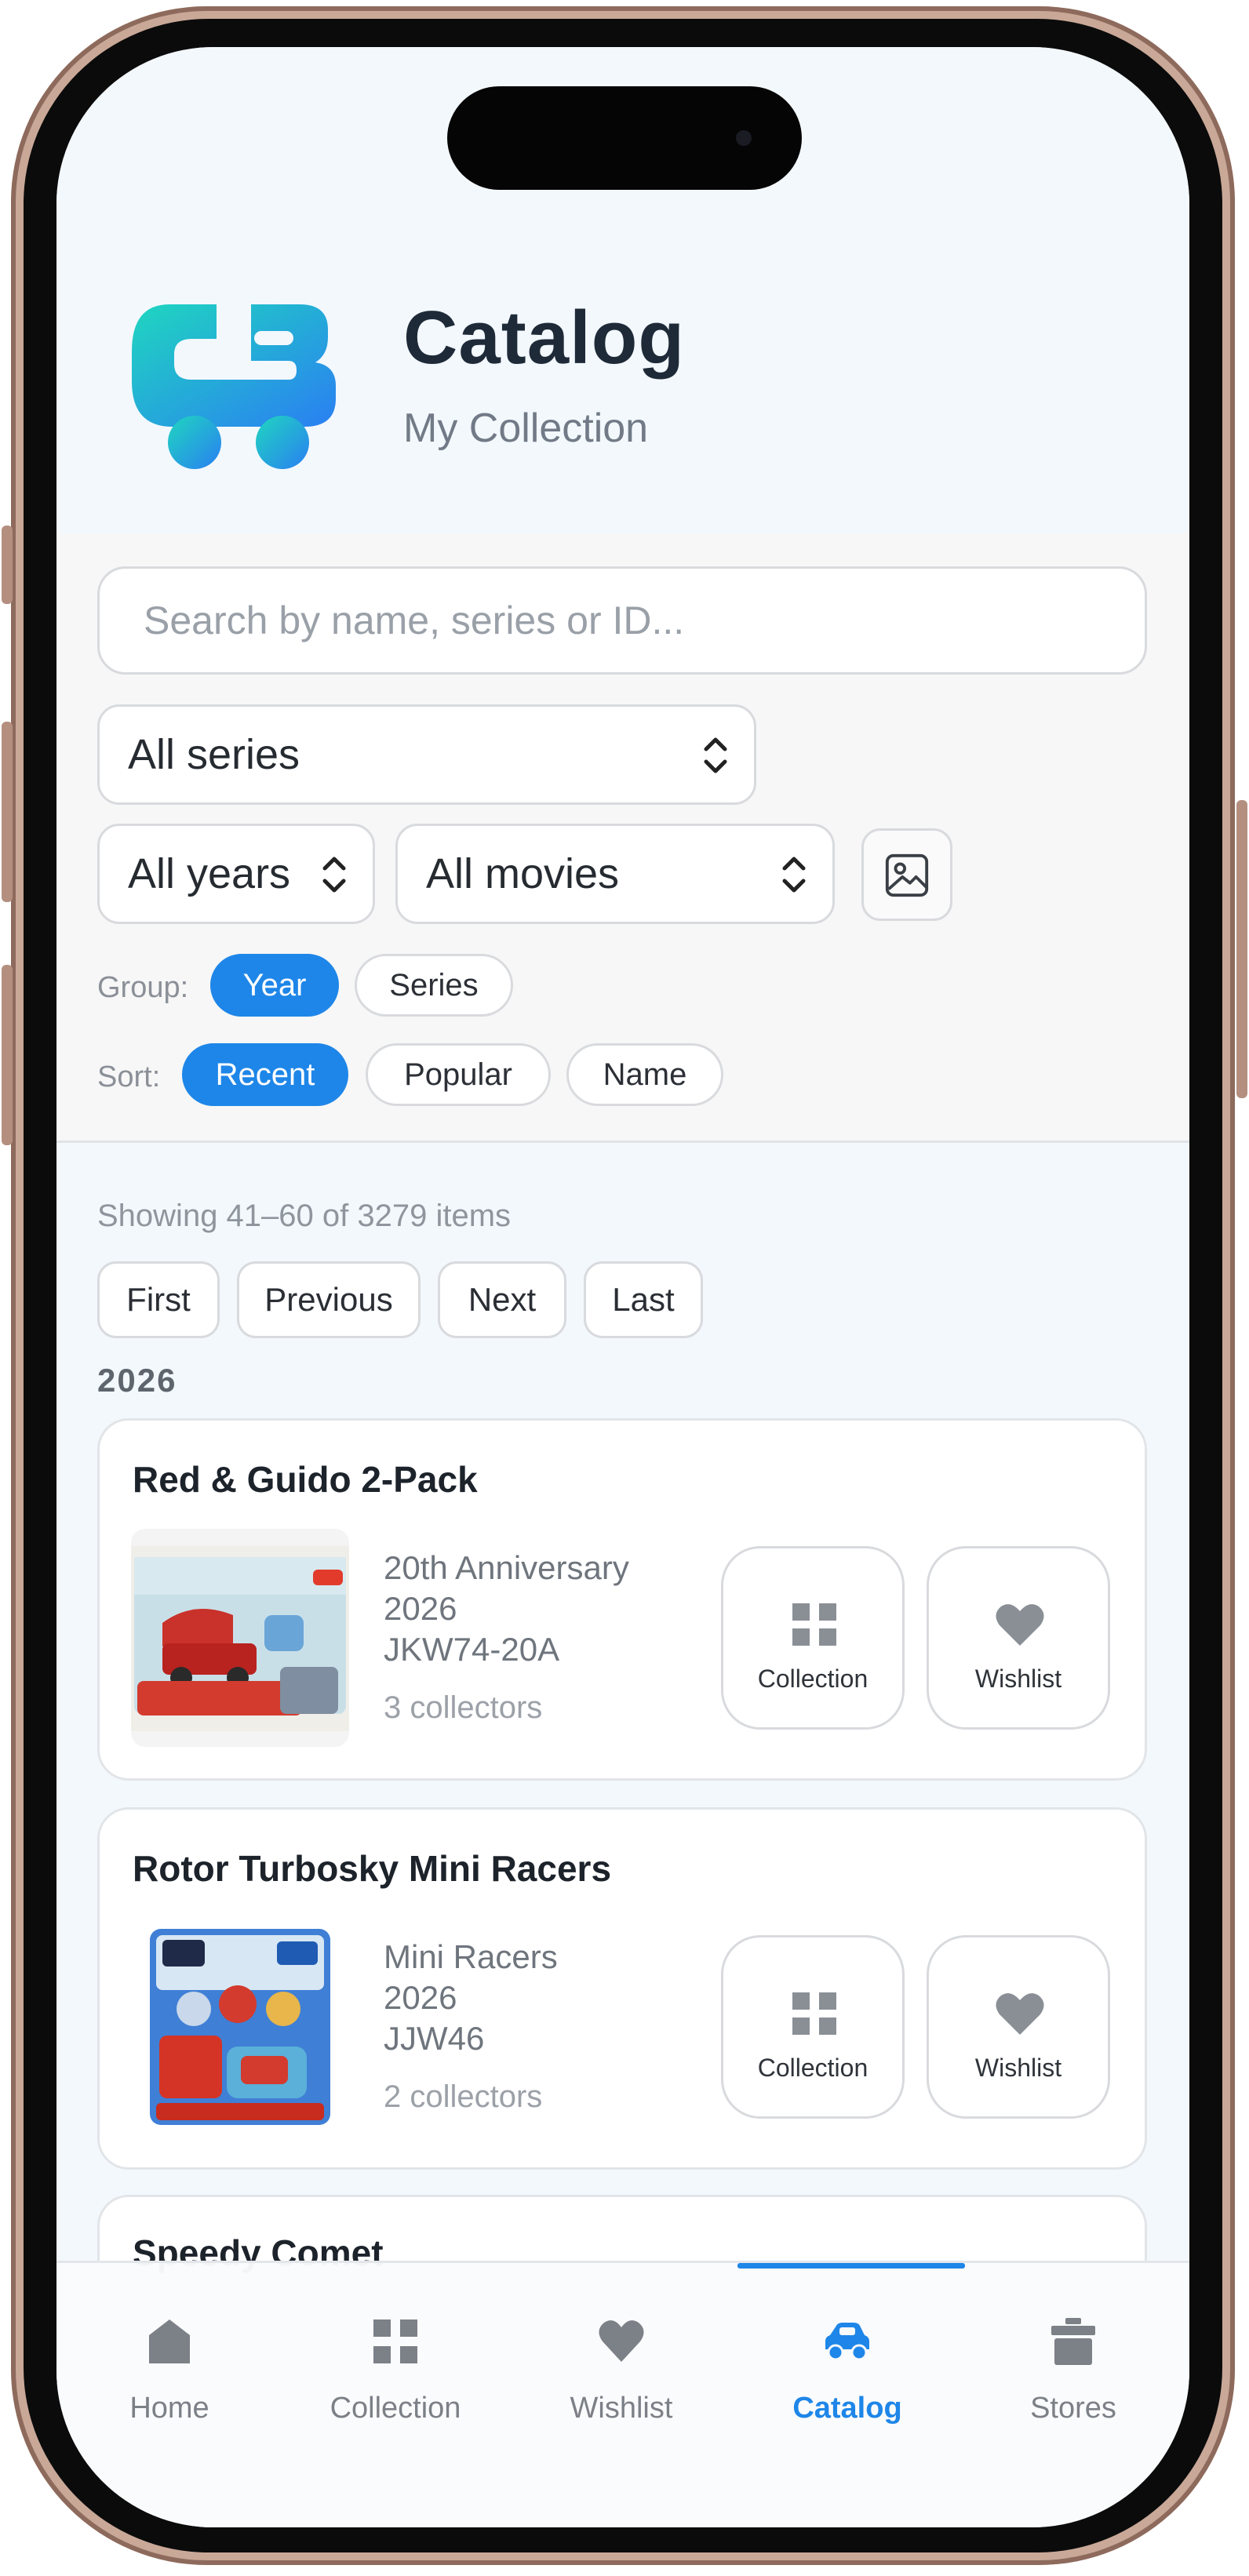  What do you see at coordinates (472, 1649) in the screenshot?
I see `item-id: JKW74-20A` at bounding box center [472, 1649].